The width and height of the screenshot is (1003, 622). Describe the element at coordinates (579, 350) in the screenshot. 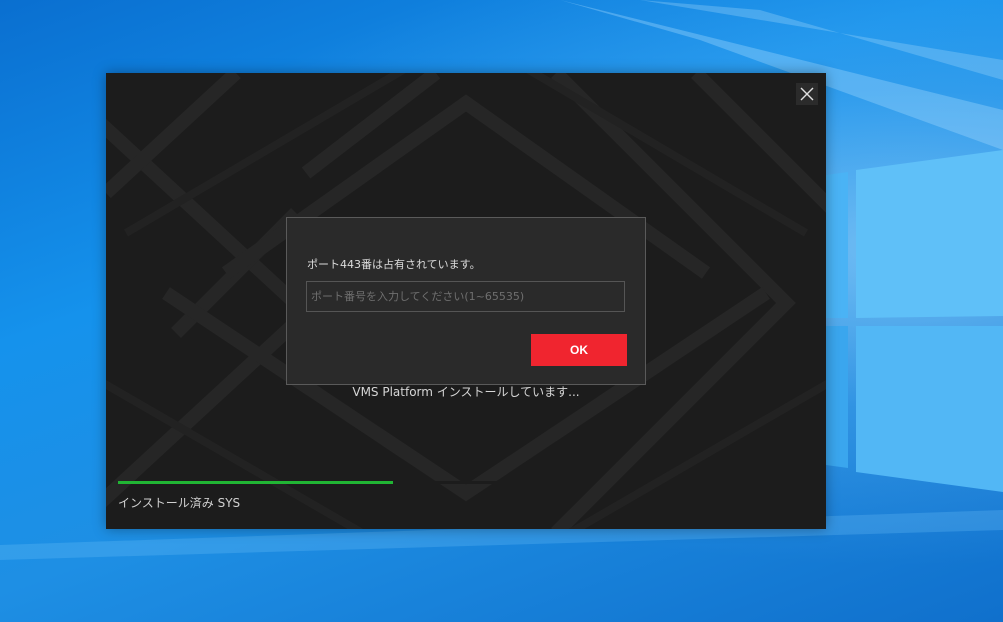

I see `ok-button: OK` at that location.